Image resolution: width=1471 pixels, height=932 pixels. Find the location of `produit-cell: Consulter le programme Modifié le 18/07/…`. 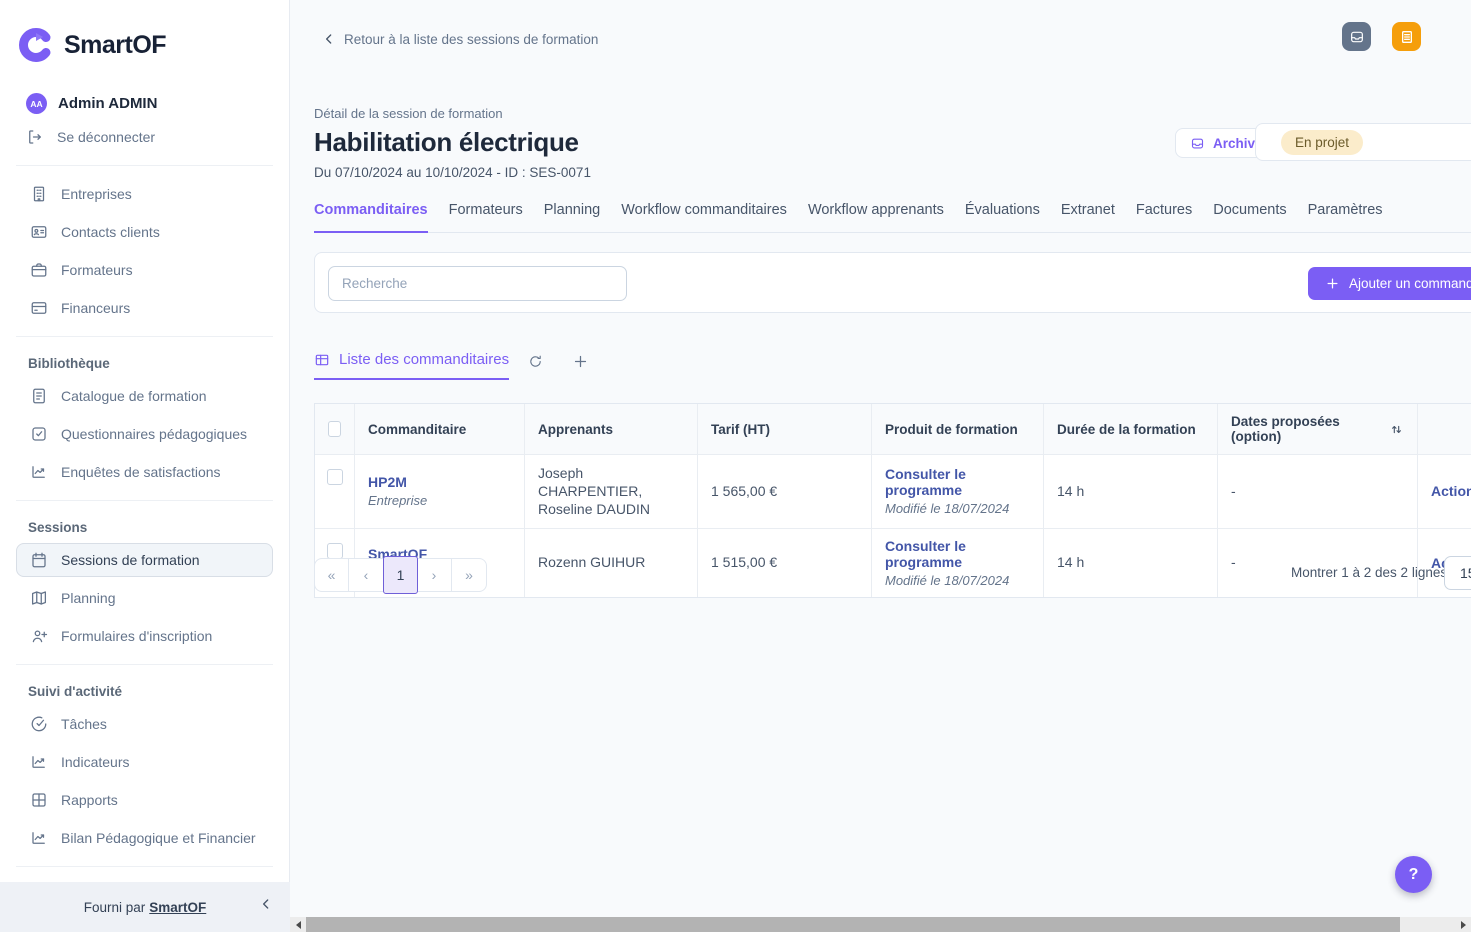

produit-cell: Consulter le programme Modifié le 18/07/… is located at coordinates (958, 562).